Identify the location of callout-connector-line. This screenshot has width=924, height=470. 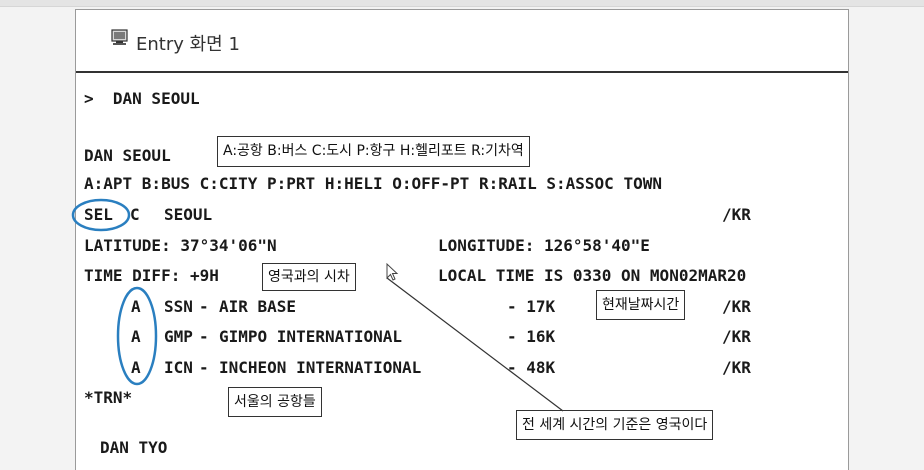
(475, 344).